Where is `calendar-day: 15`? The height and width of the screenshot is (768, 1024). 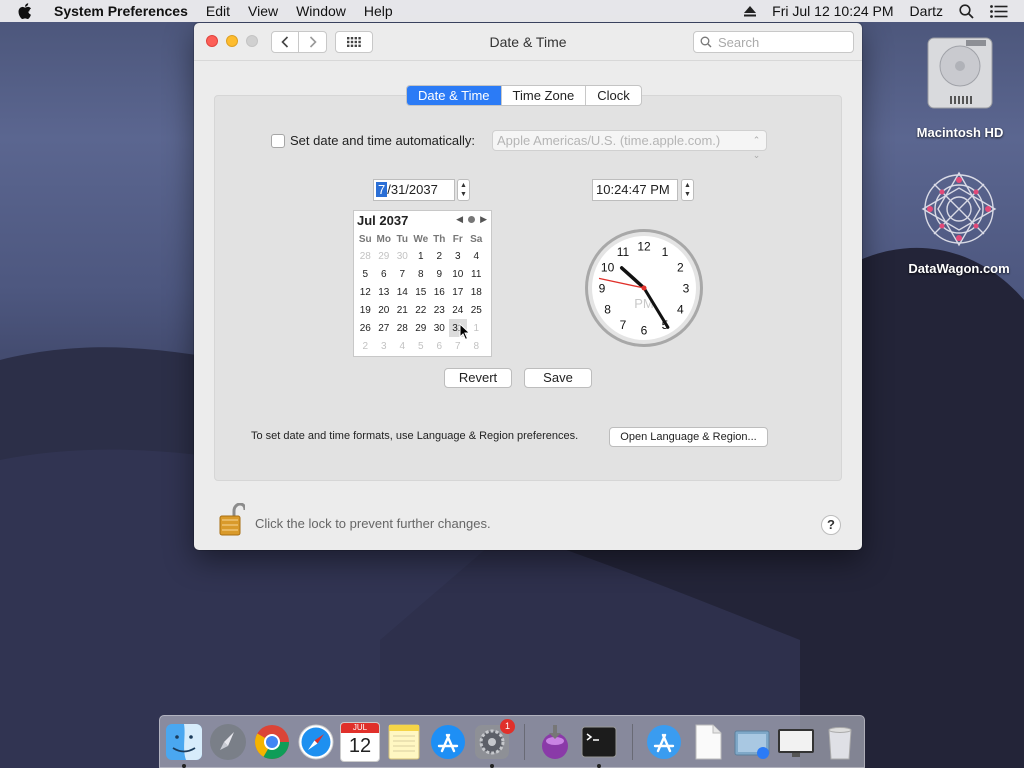
calendar-day: 15 is located at coordinates (421, 292).